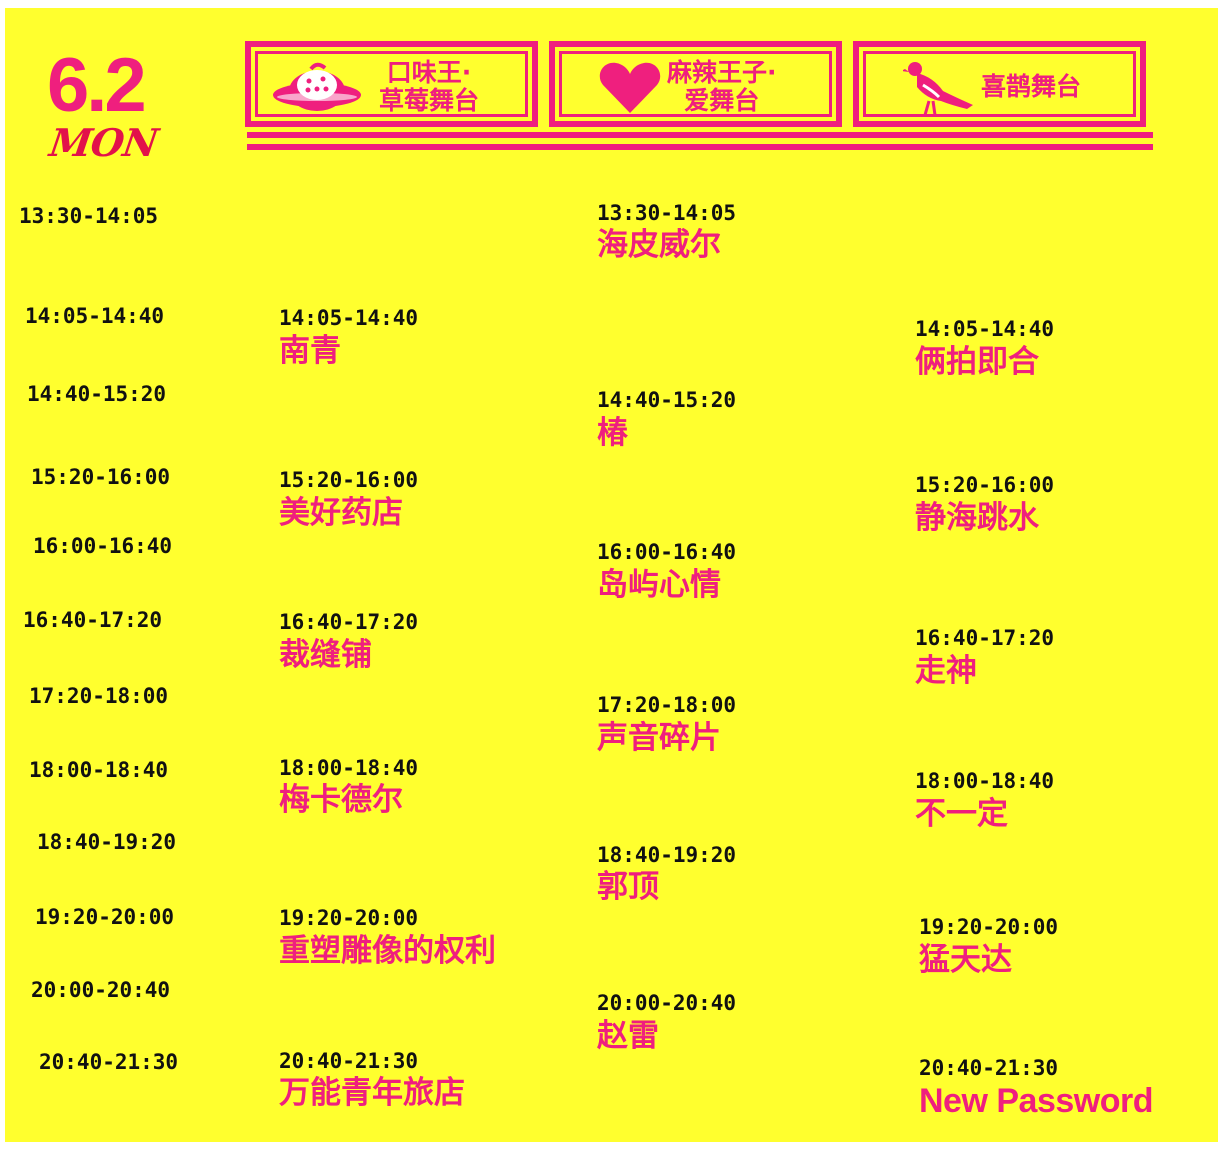  Describe the element at coordinates (985, 485) in the screenshot. I see `magpie-slot-time: 15:20-16:00` at that location.